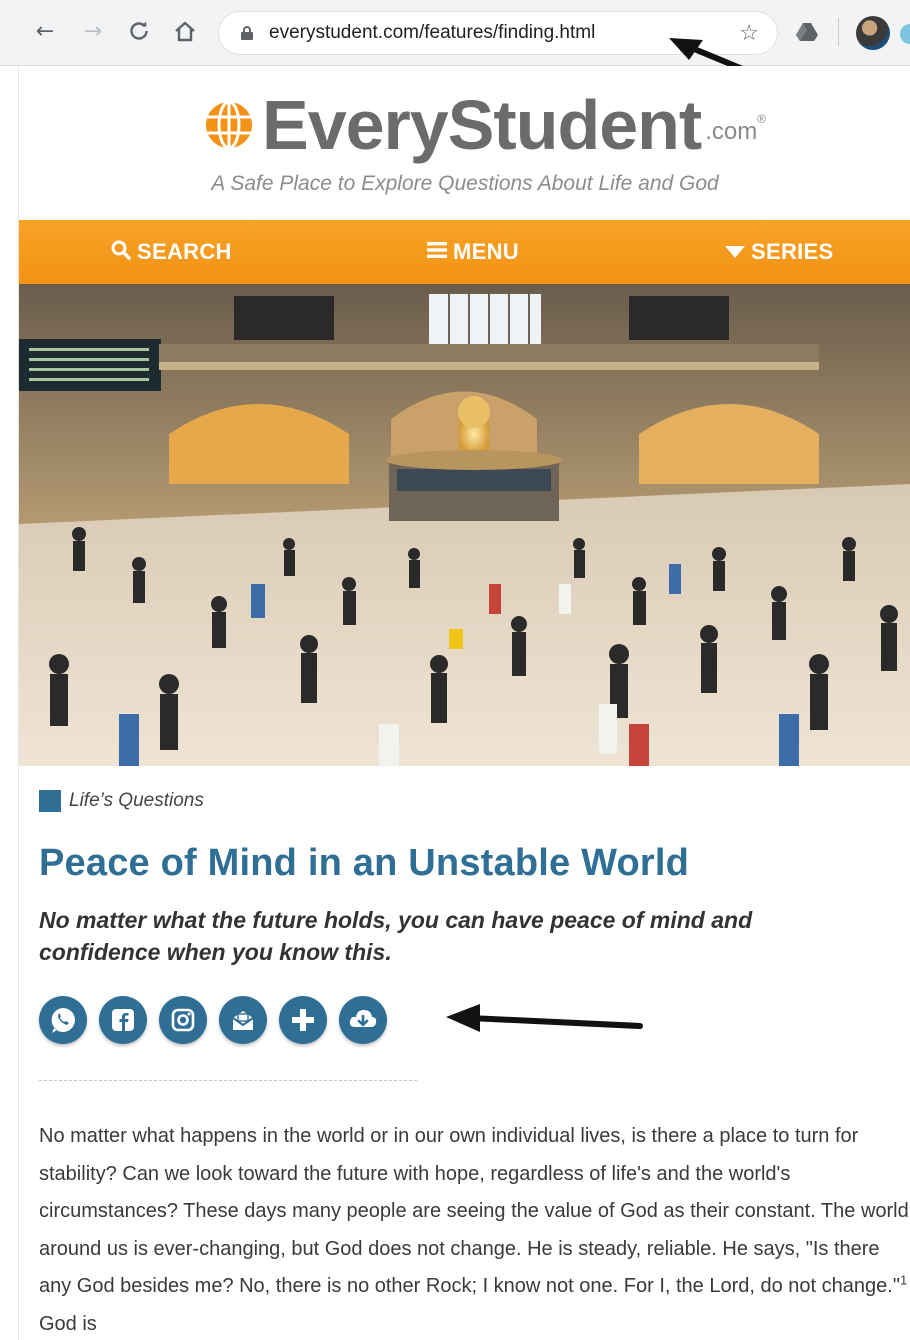  I want to click on whatsapp-icon, so click(63, 1020).